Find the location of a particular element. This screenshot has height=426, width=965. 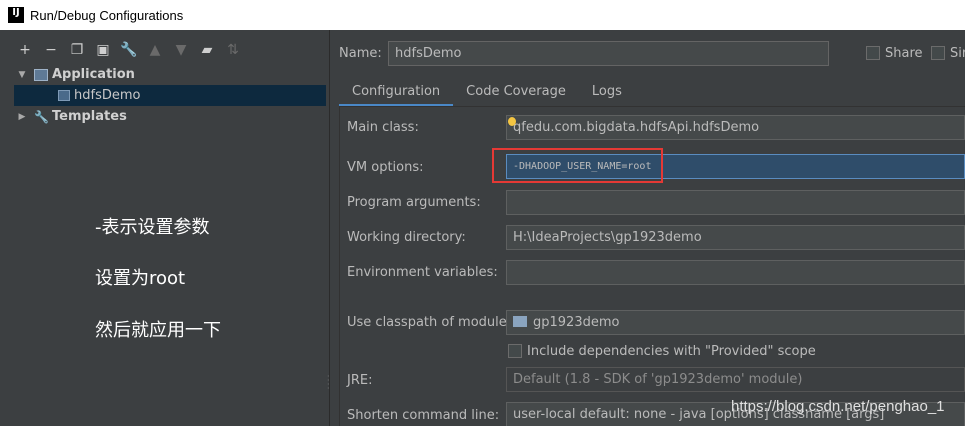

sort-icon: ⇅ is located at coordinates (233, 50).